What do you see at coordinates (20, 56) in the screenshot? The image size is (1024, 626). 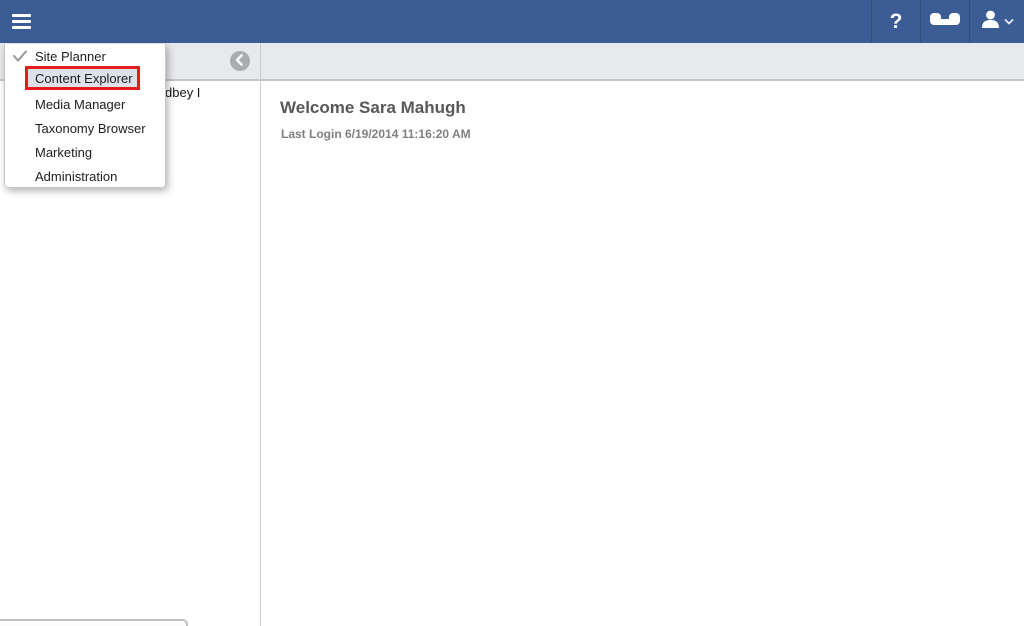 I see `checkmark-icon` at bounding box center [20, 56].